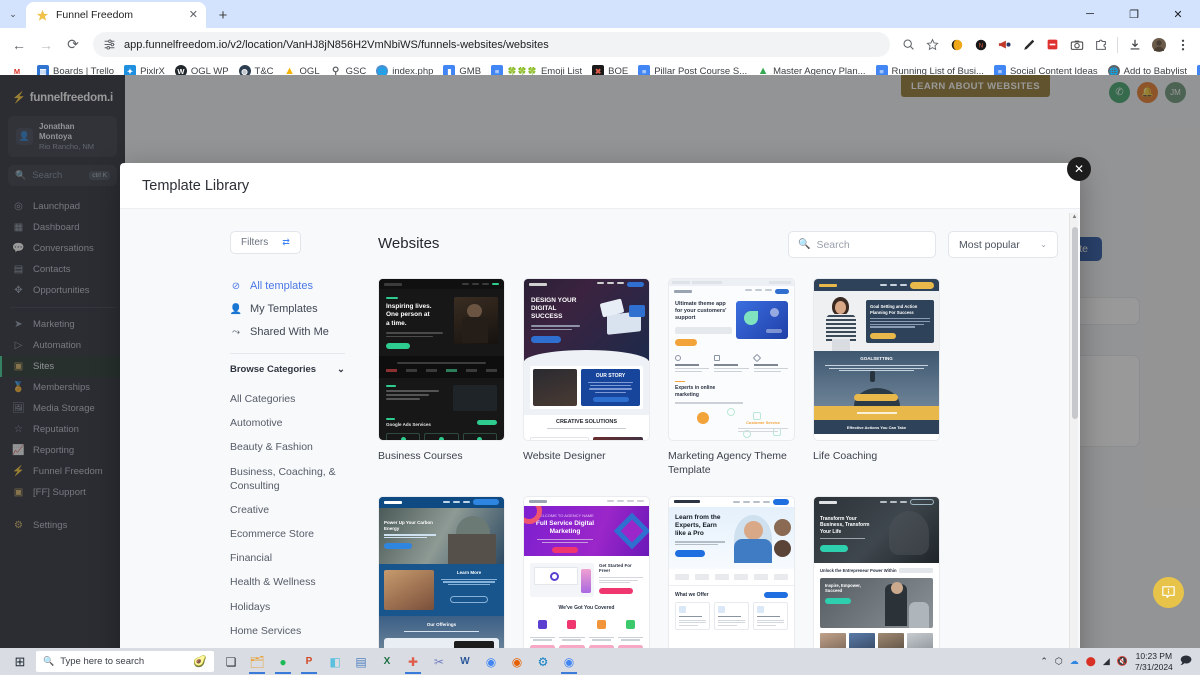 This screenshot has width=1200, height=675. What do you see at coordinates (289, 607) in the screenshot?
I see `category-item: Holidays` at bounding box center [289, 607].